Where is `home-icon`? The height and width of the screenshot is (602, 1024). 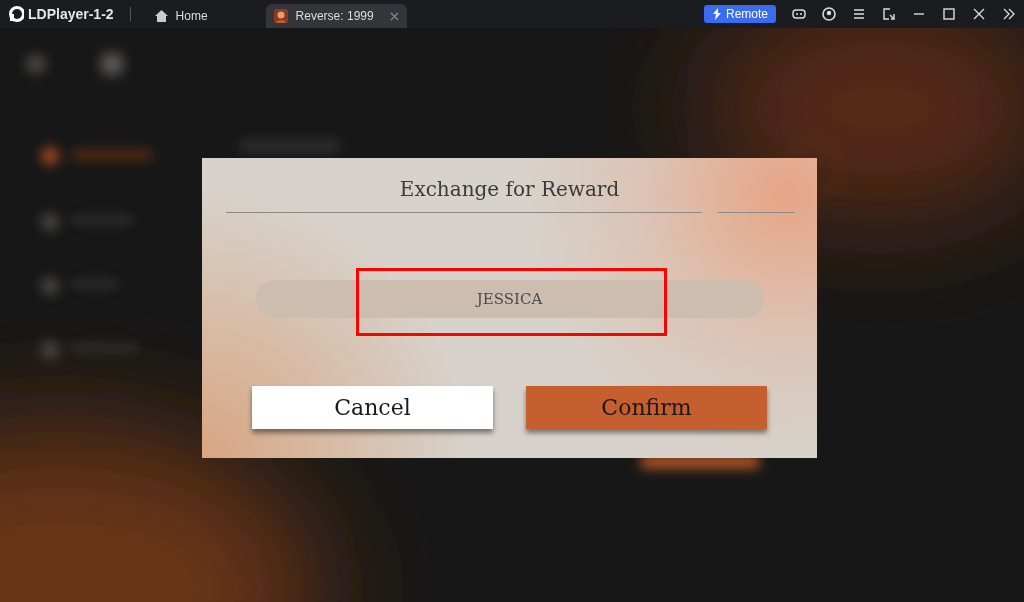
home-icon is located at coordinates (161, 16).